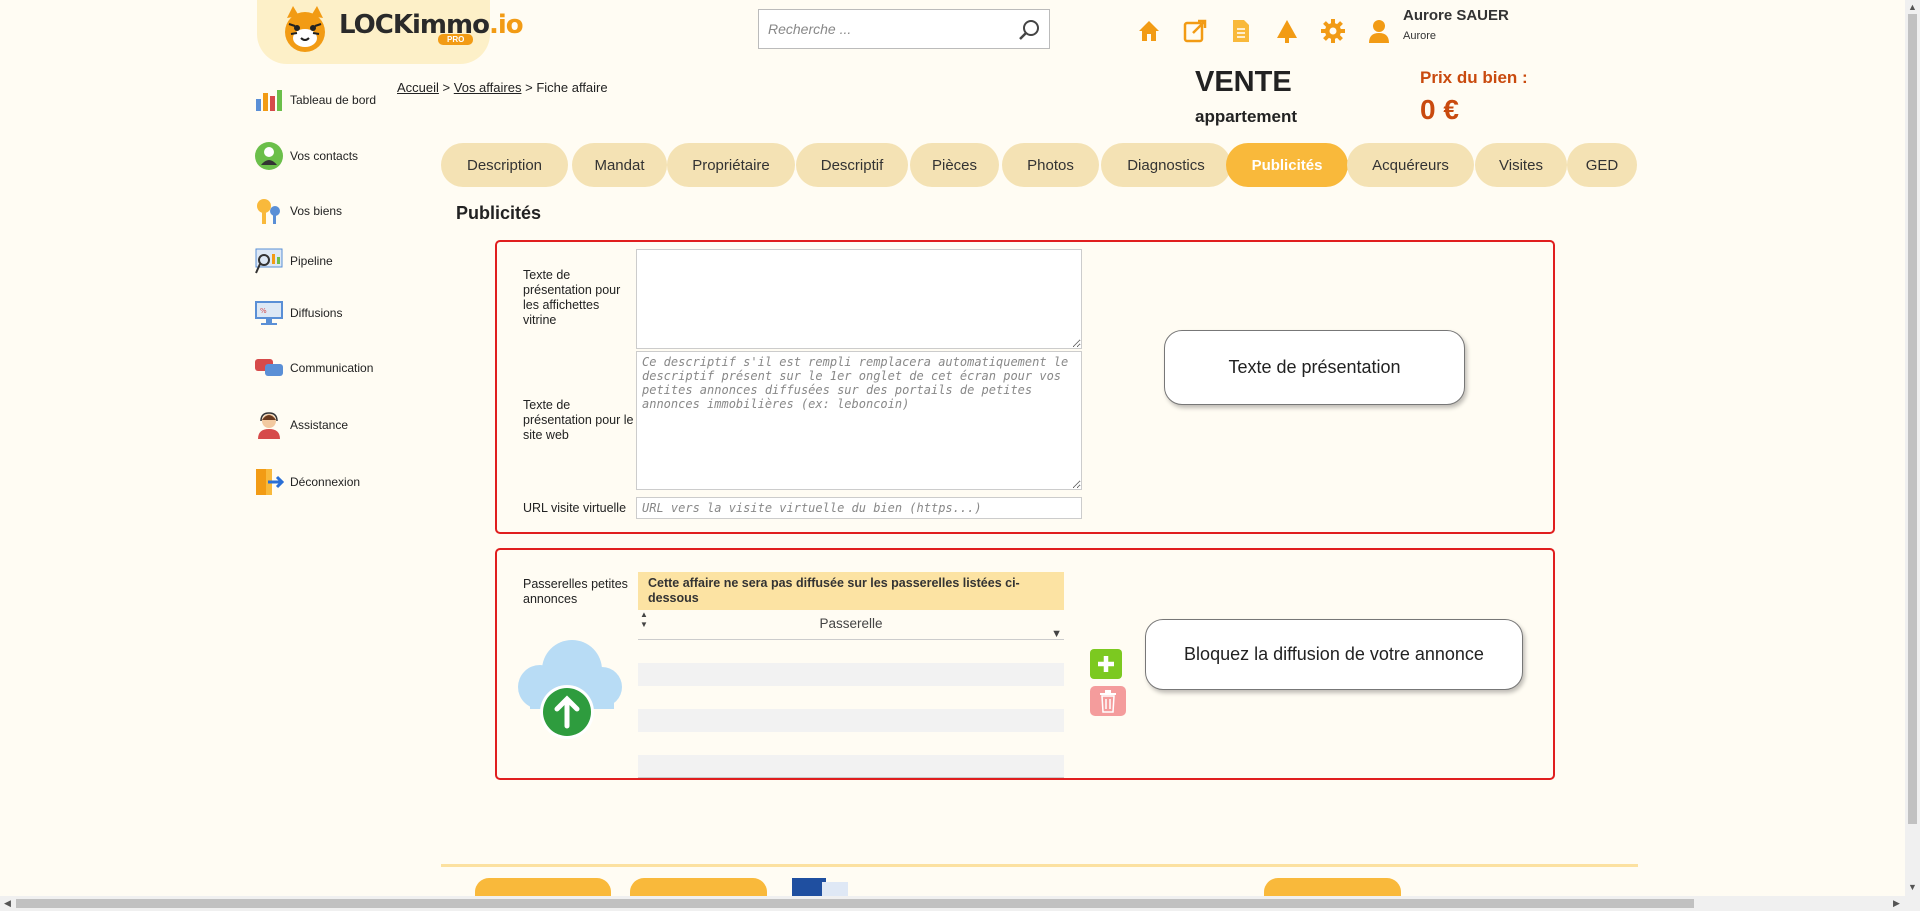 The image size is (1920, 911). Describe the element at coordinates (1602, 165) in the screenshot. I see `tab-ged: GED` at that location.